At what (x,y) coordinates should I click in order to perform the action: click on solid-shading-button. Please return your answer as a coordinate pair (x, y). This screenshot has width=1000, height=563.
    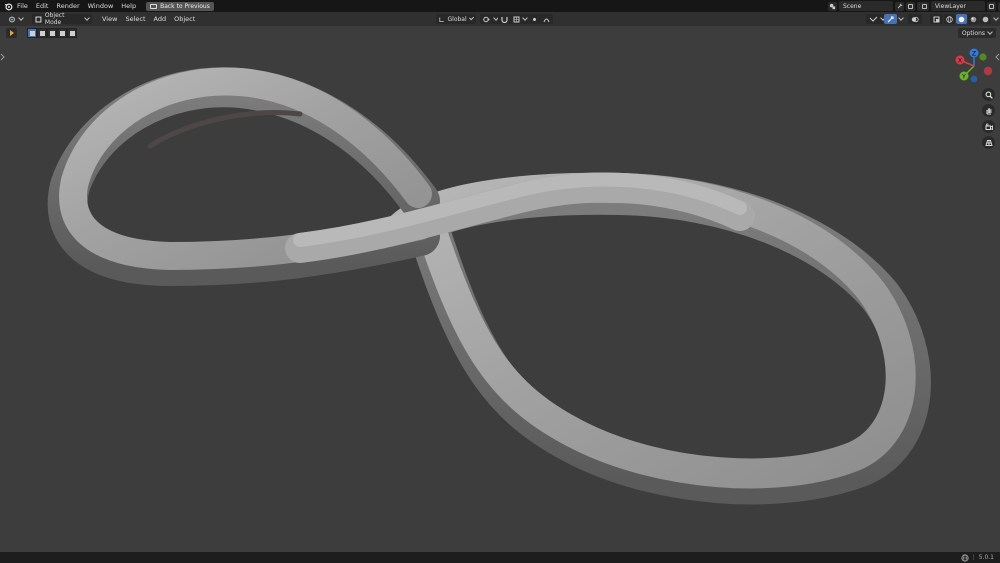
    Looking at the image, I should click on (961, 19).